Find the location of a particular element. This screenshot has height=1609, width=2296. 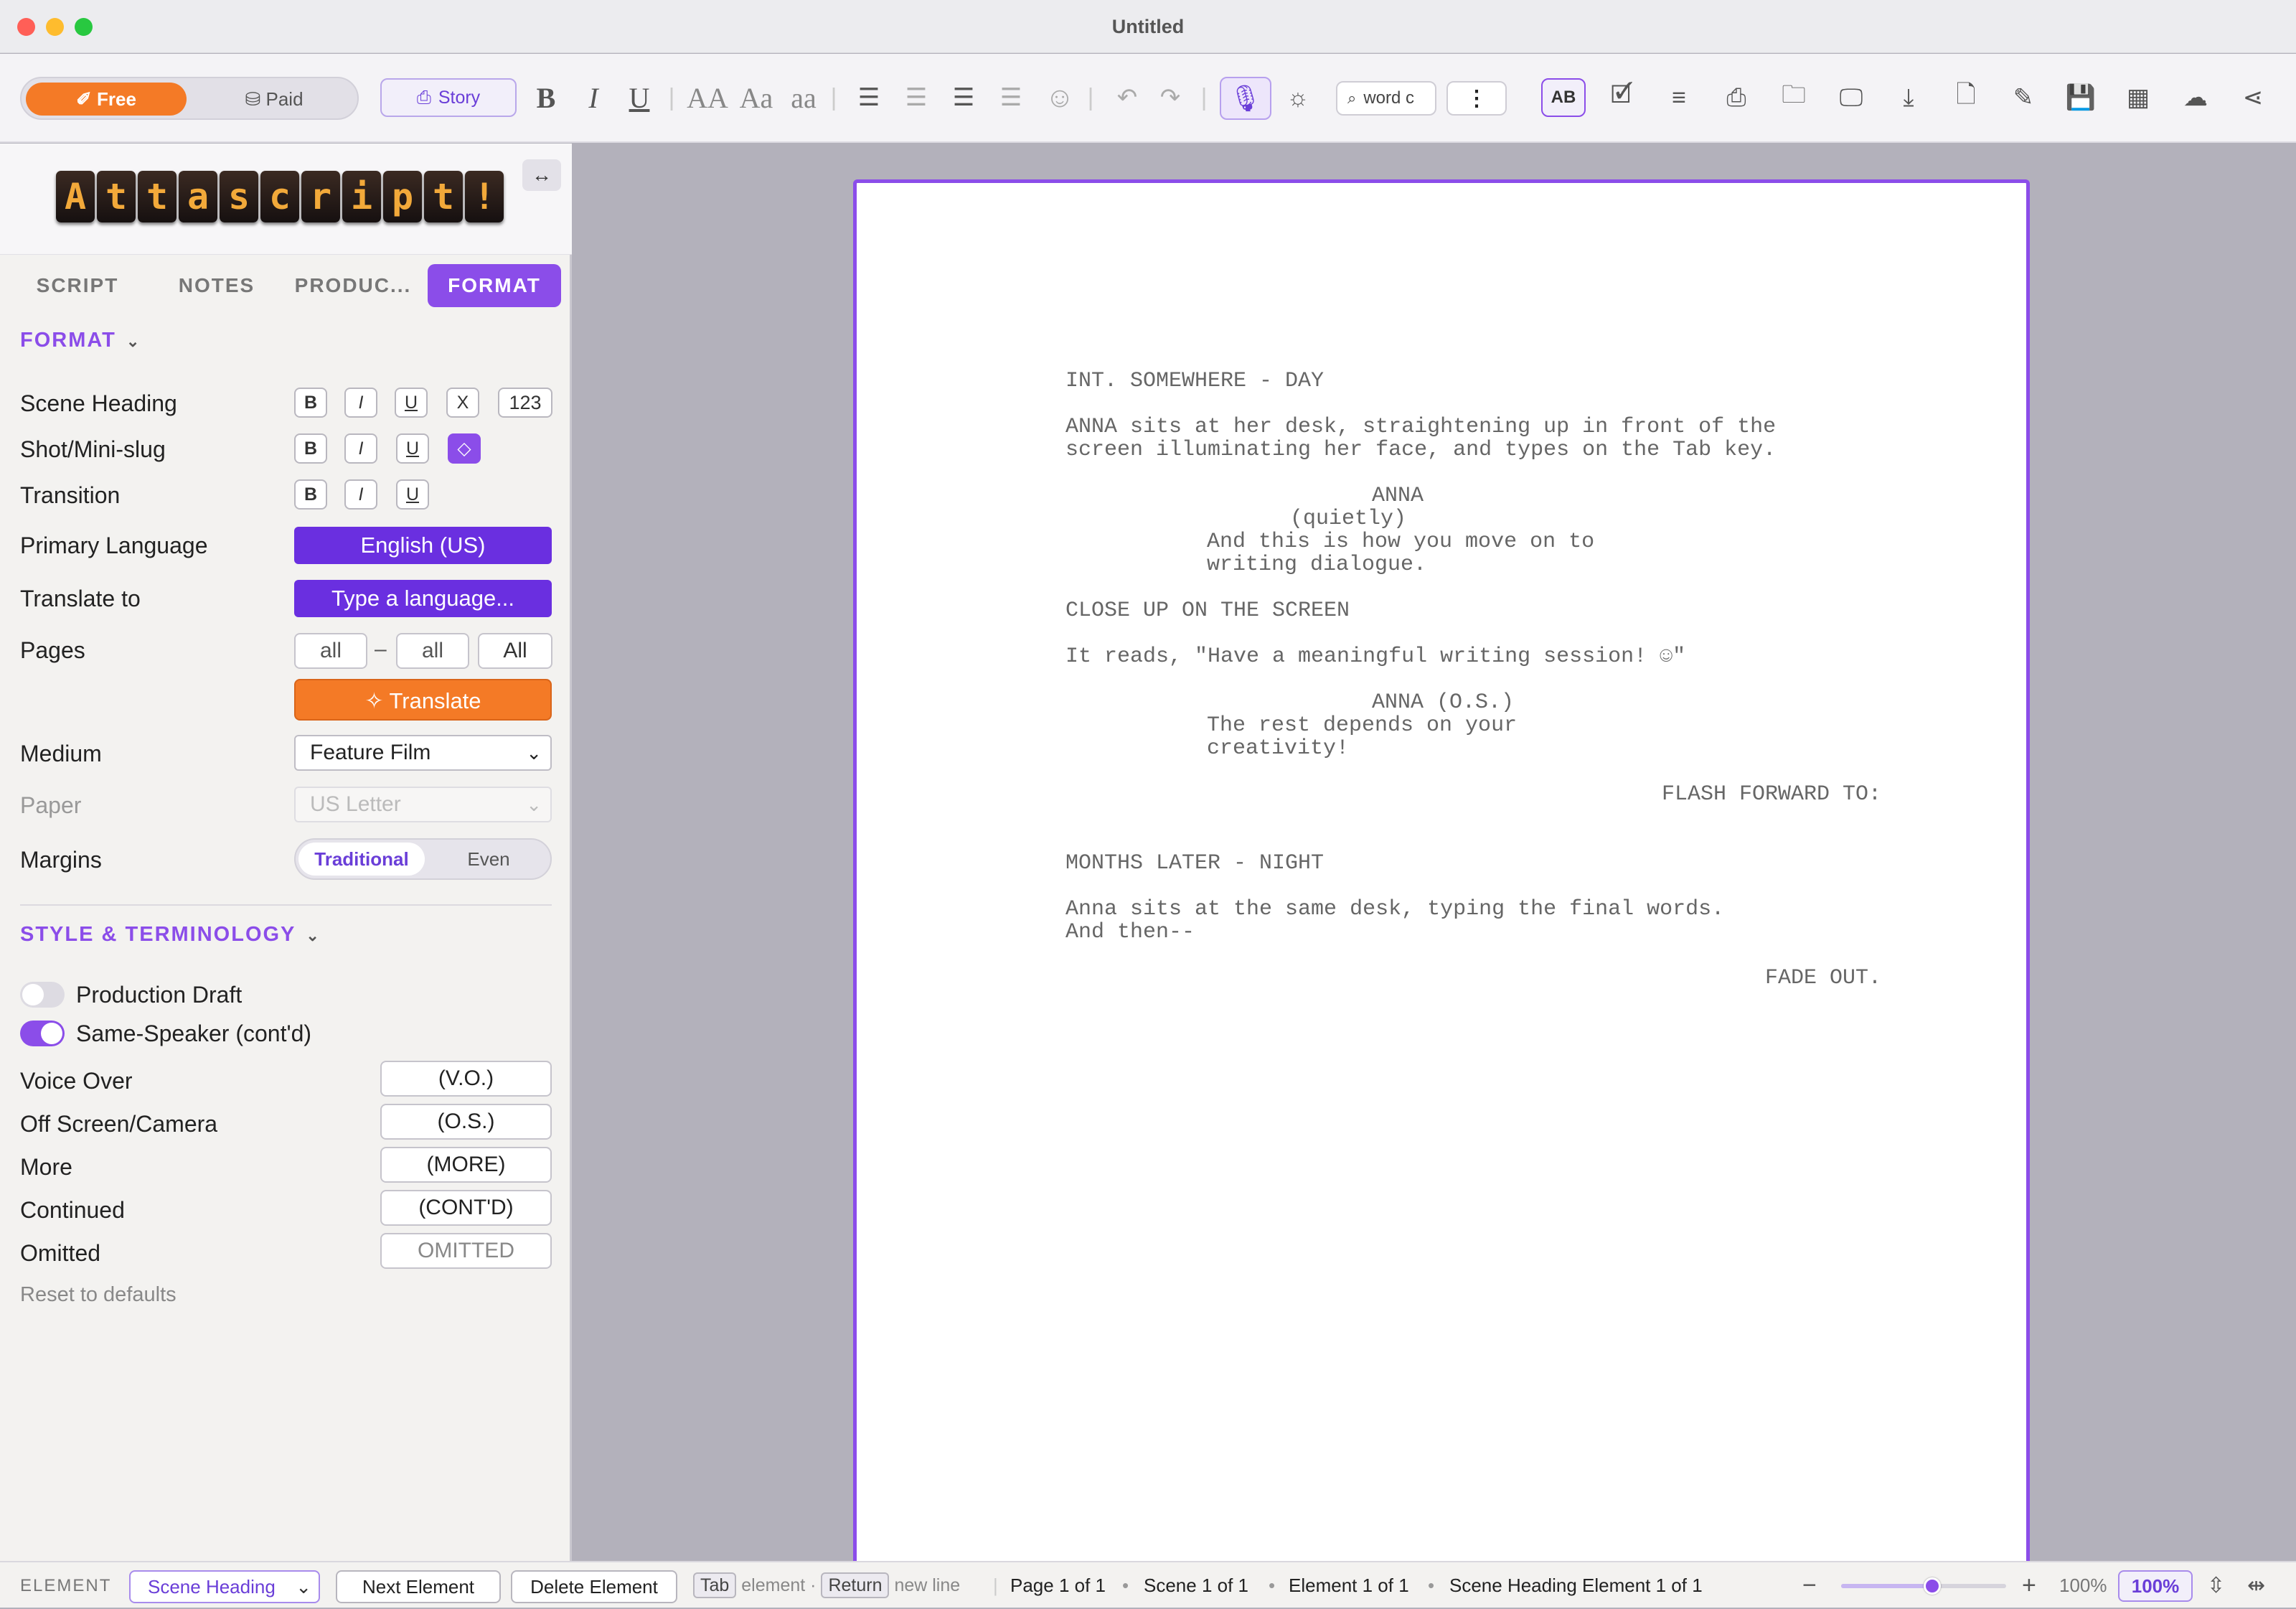

redo-icon: ↷ is located at coordinates (1170, 97).